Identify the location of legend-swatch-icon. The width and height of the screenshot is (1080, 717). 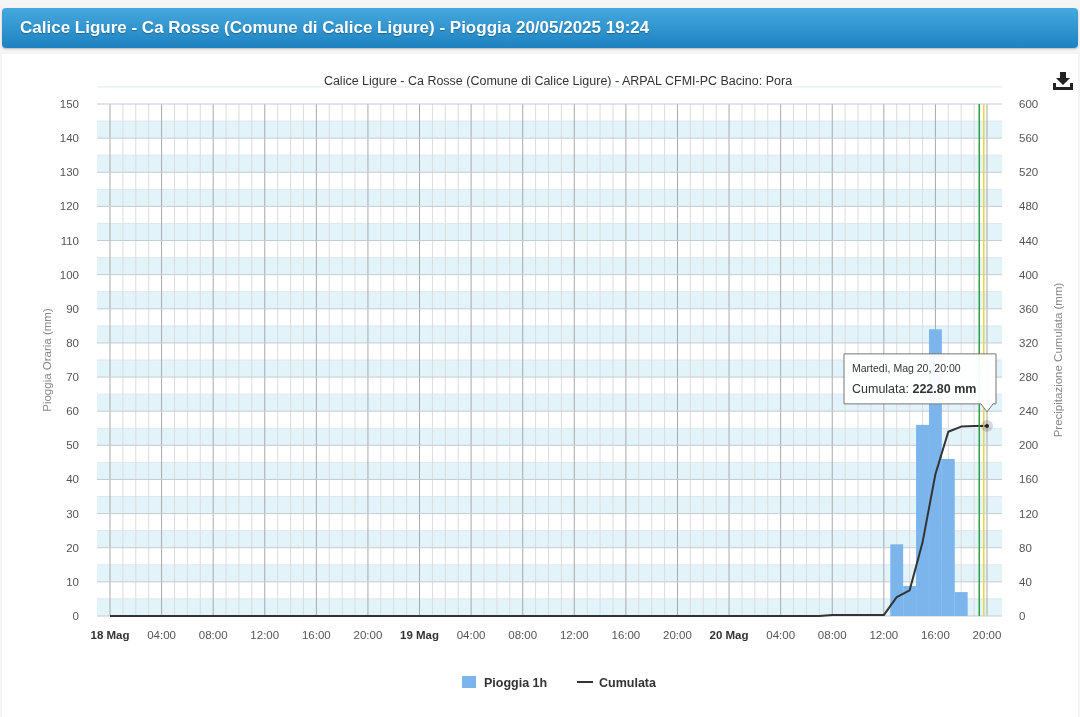
(469, 682).